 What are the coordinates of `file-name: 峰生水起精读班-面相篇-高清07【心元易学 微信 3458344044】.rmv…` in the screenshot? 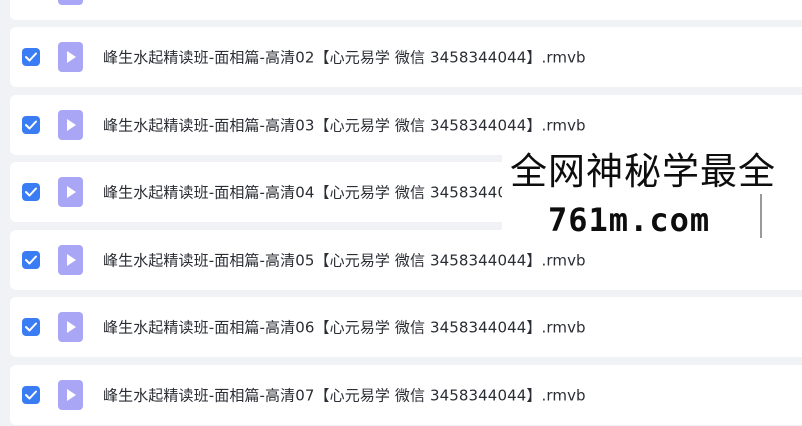 It's located at (344, 395).